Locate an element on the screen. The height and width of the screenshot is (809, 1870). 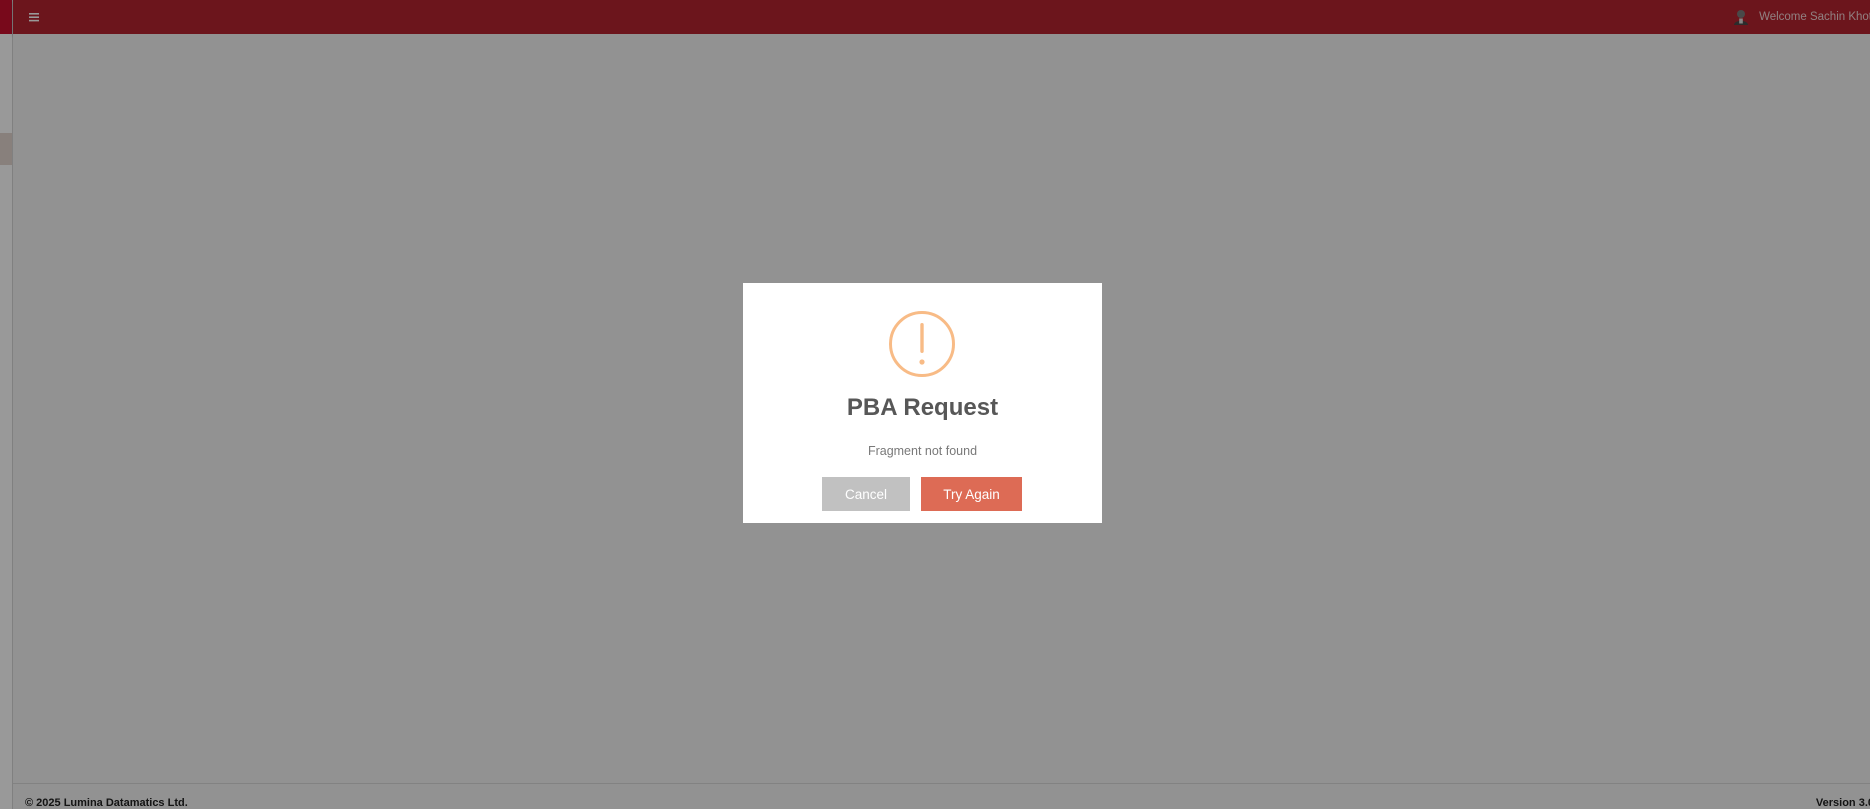
cancel-button: Cancel is located at coordinates (866, 494).